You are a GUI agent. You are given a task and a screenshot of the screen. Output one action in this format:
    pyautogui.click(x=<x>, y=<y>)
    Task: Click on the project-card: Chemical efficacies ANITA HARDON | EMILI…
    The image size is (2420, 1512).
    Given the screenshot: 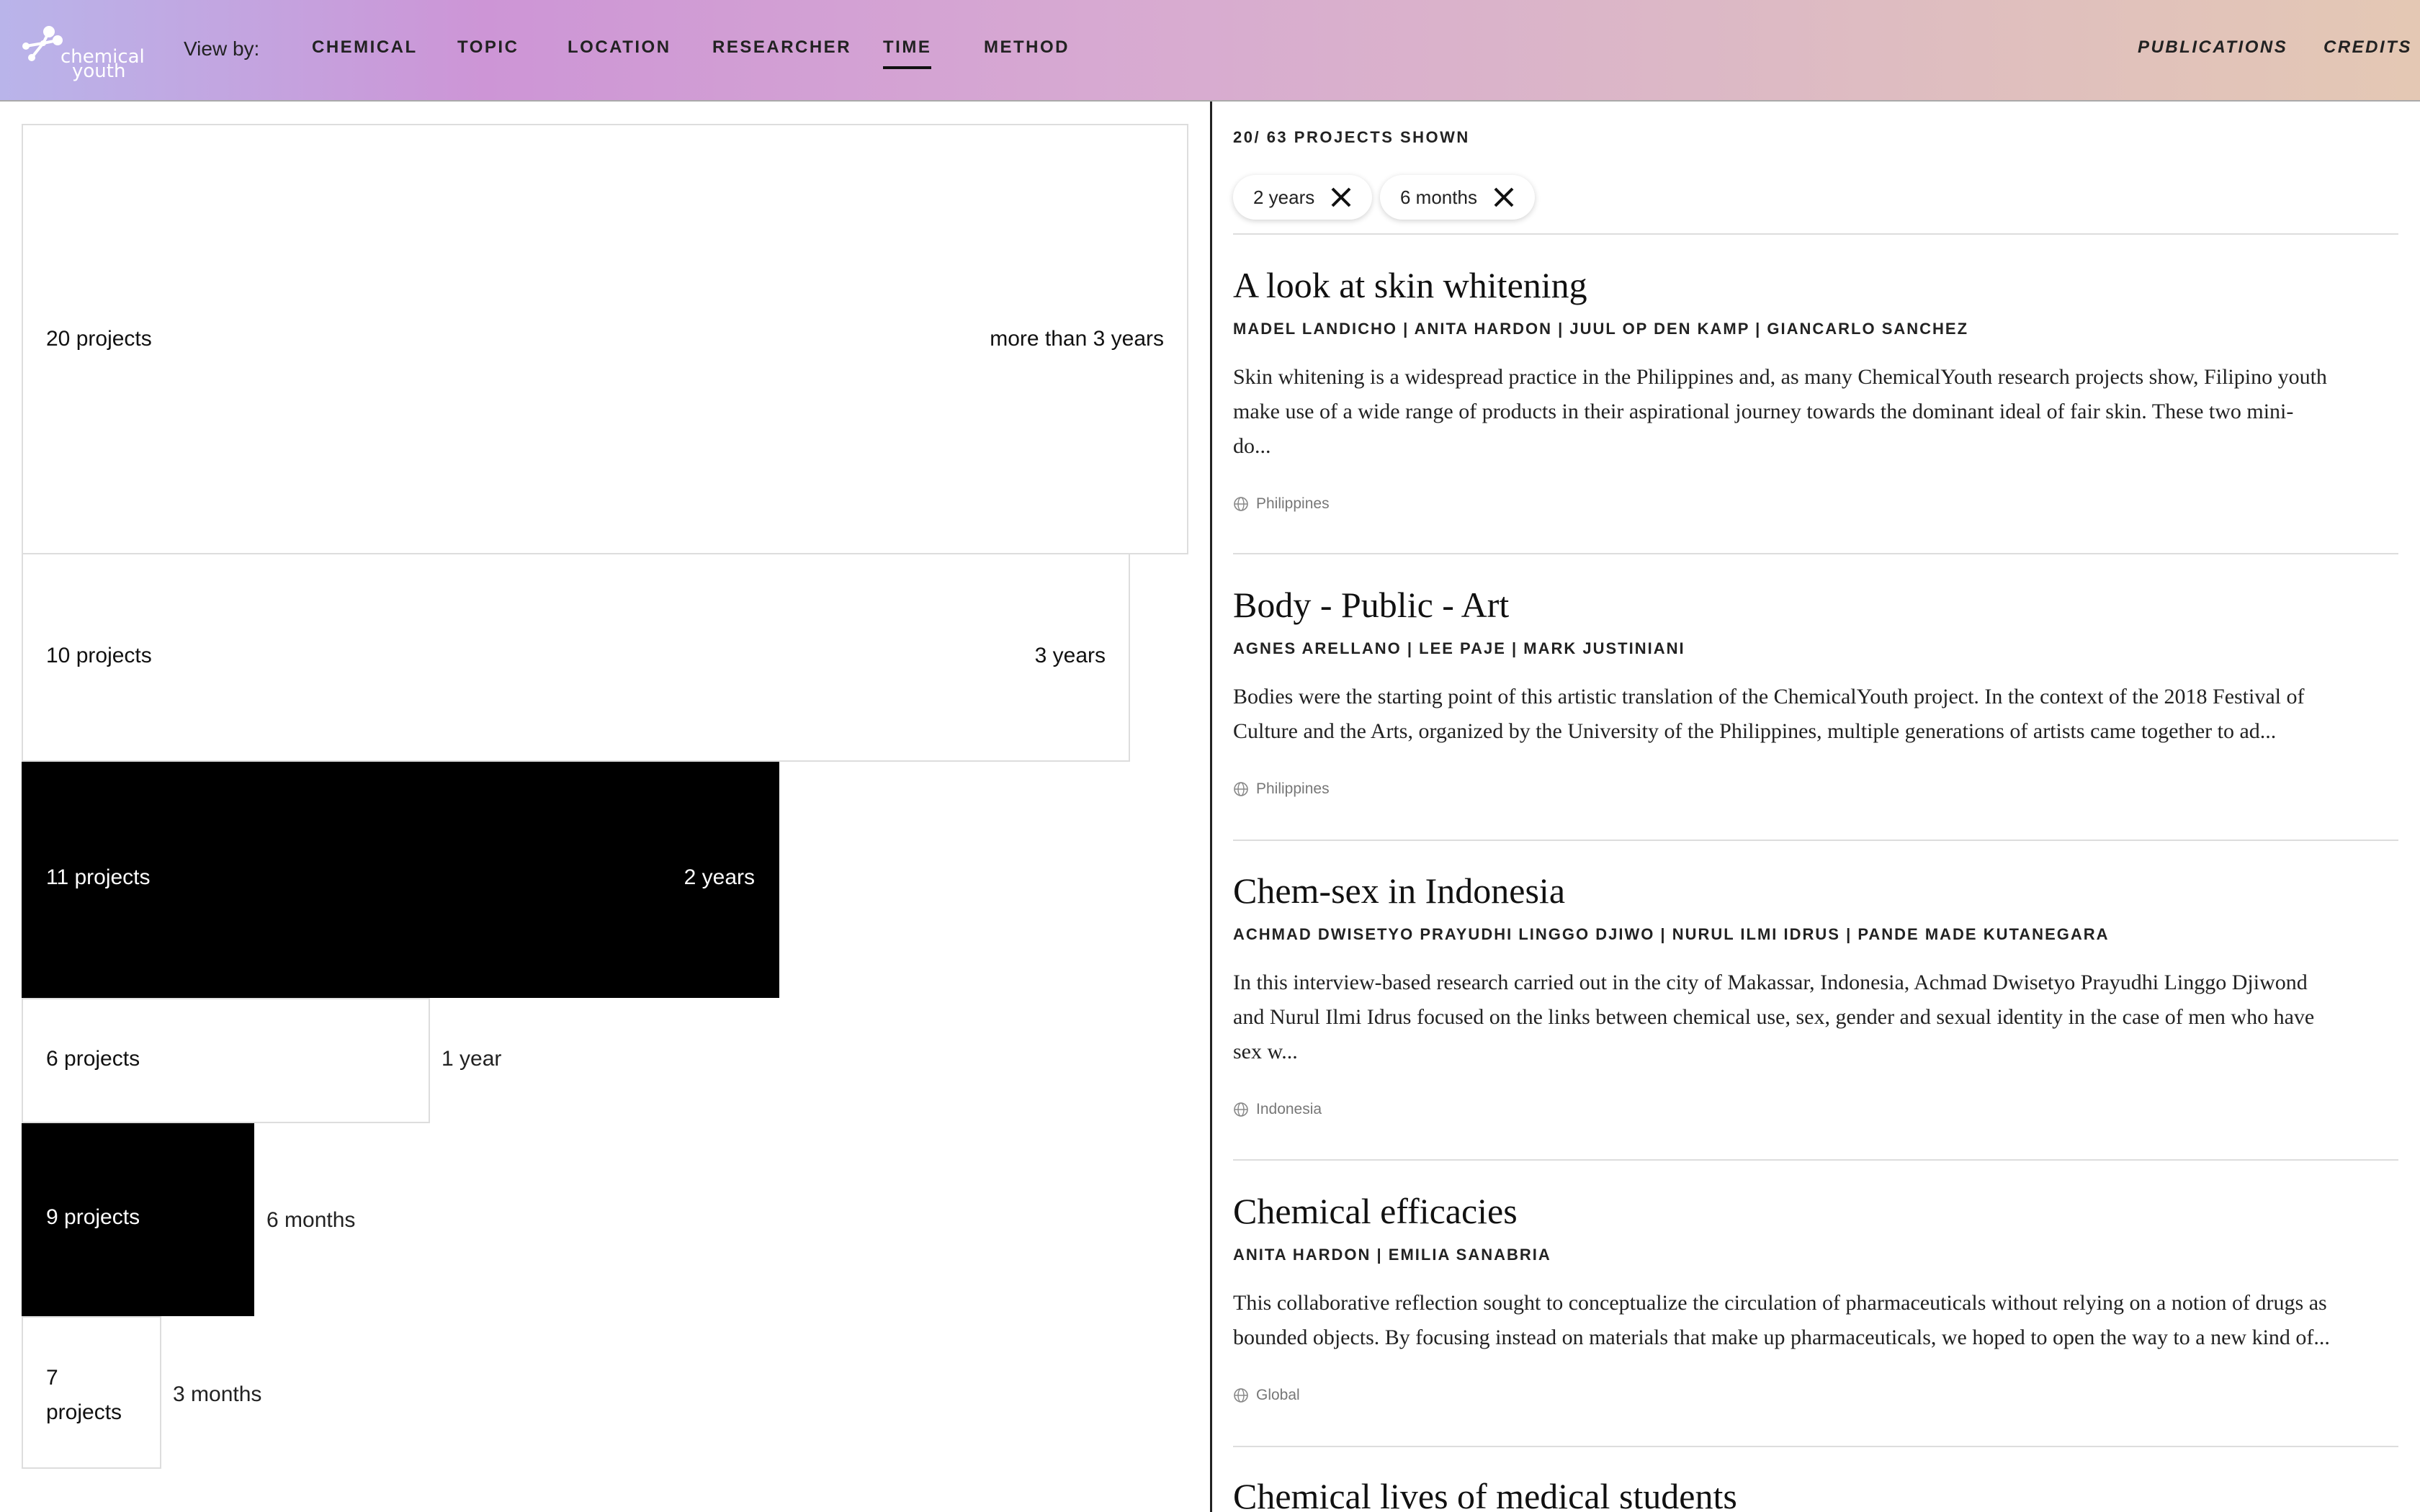 What is the action you would take?
    pyautogui.click(x=1795, y=1296)
    